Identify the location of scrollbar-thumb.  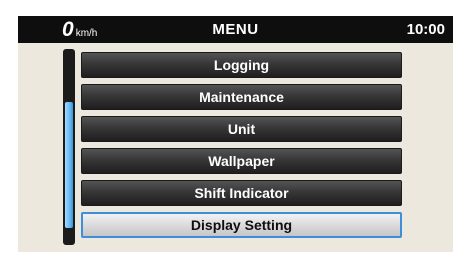
(69, 165).